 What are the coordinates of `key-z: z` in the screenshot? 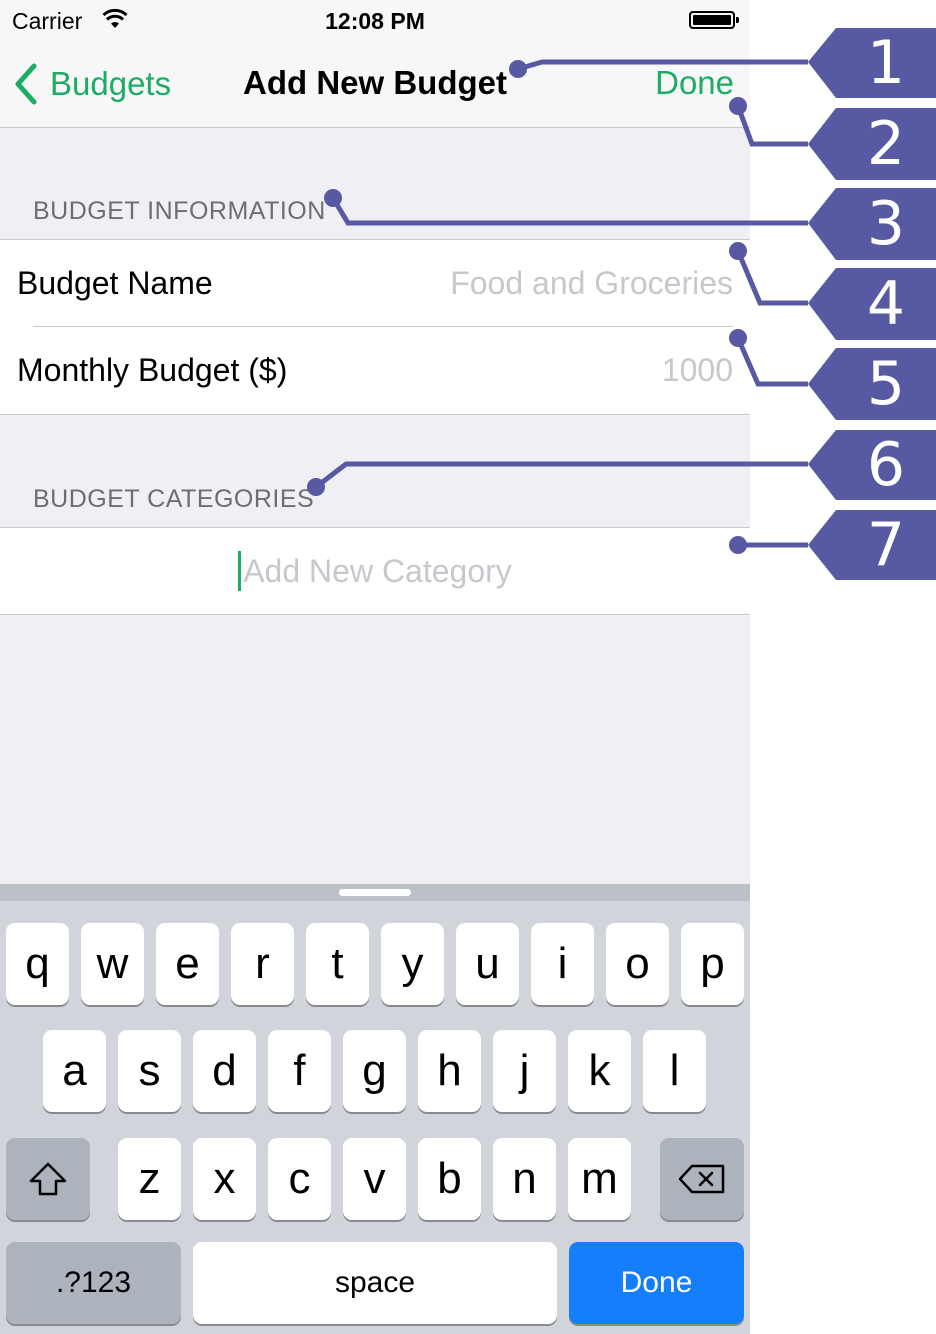 It's located at (149, 1179).